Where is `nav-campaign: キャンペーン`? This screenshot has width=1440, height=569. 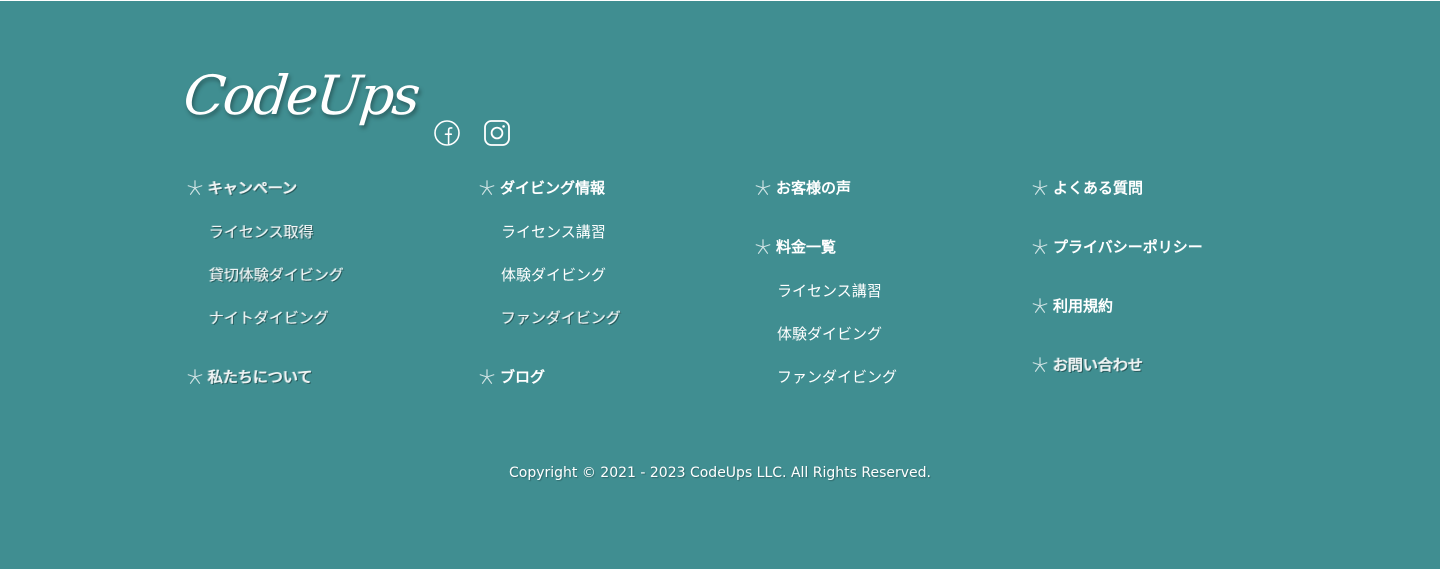 nav-campaign: キャンペーン is located at coordinates (241, 188).